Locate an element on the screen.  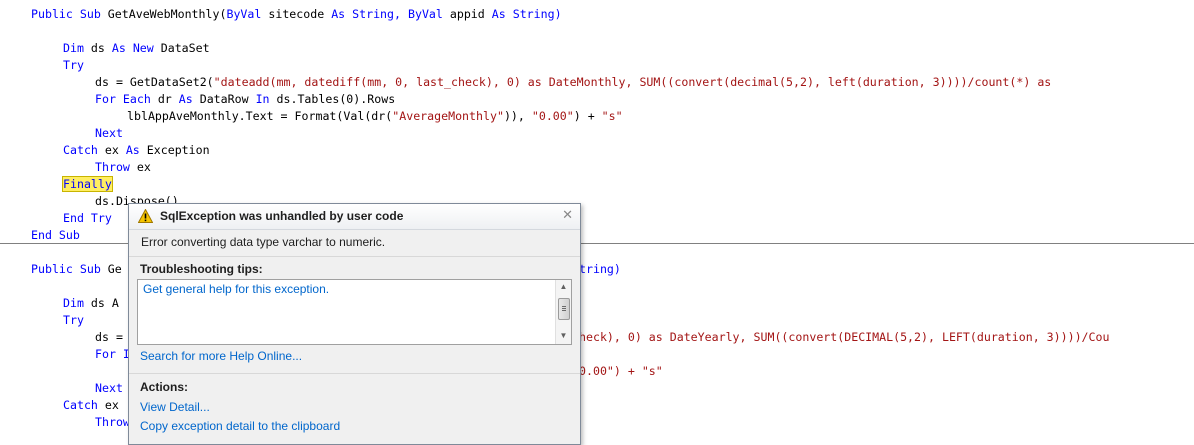
code-text: )), is located at coordinates (517, 116).